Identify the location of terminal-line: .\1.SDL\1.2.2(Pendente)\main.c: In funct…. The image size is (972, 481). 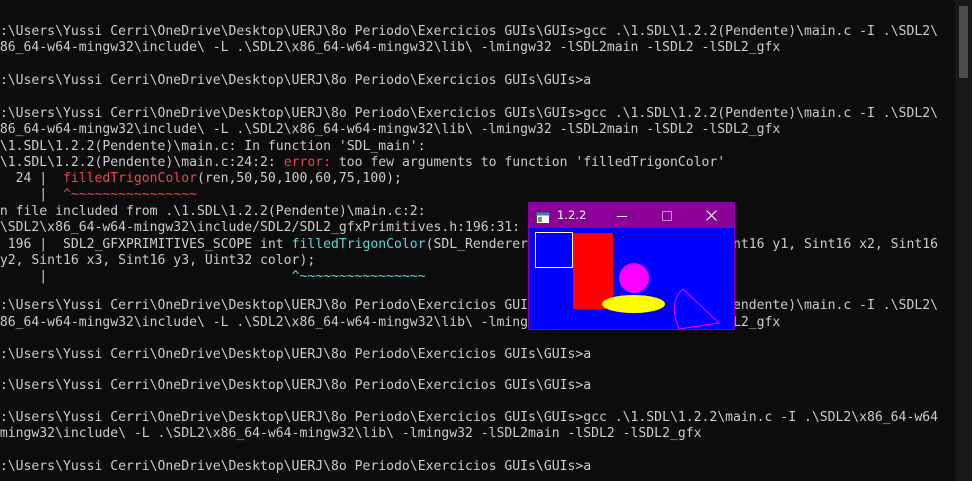
(476, 147).